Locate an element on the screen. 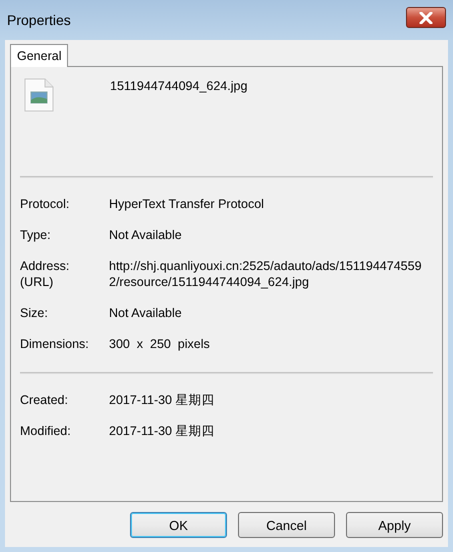  field-label: Modified: is located at coordinates (46, 431).